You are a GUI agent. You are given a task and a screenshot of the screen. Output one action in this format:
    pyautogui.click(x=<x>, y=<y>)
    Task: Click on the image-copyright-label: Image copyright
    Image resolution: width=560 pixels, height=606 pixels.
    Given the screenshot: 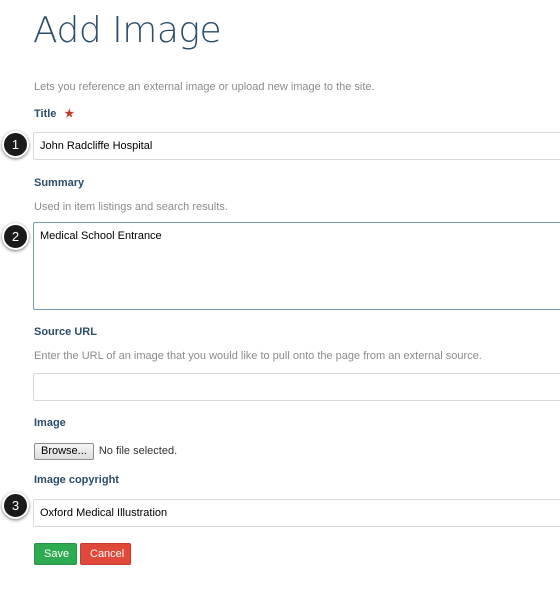 What is the action you would take?
    pyautogui.click(x=76, y=480)
    